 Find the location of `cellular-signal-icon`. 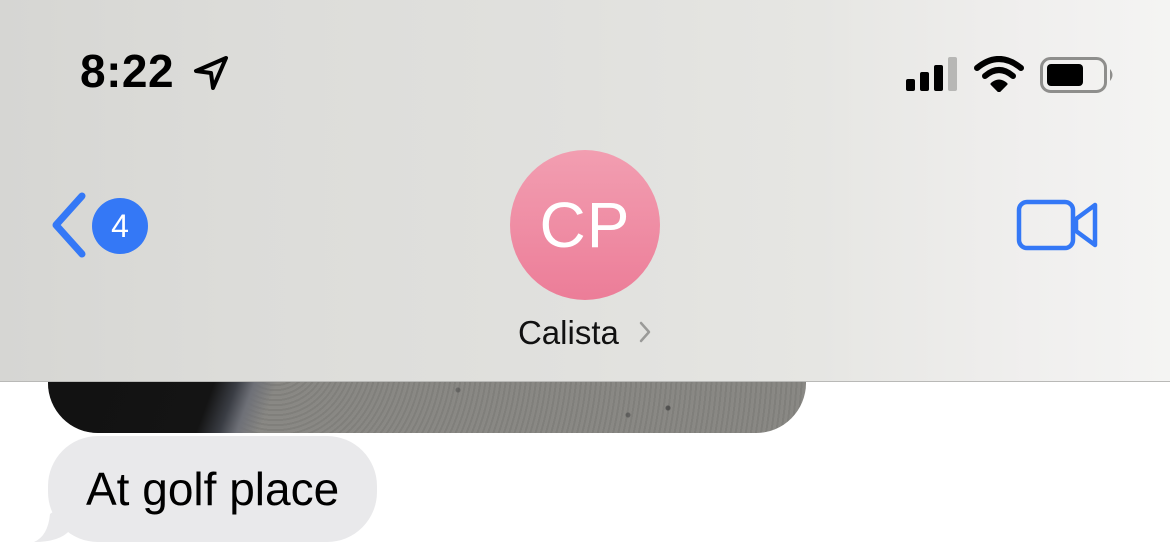

cellular-signal-icon is located at coordinates (931, 74).